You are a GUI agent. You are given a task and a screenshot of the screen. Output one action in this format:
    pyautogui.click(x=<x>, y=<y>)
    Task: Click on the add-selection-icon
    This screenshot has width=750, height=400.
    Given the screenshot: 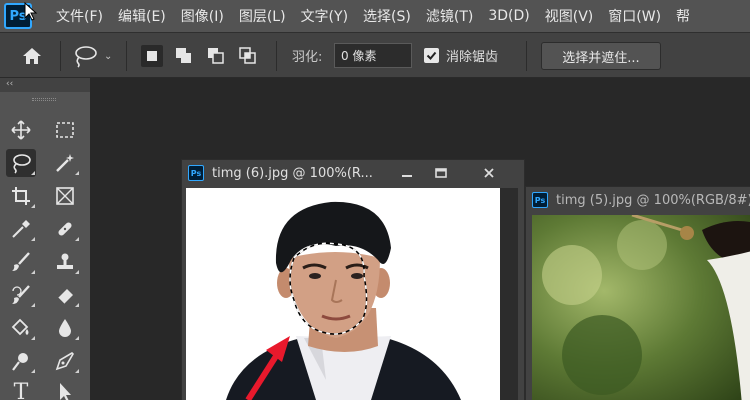 What is the action you would take?
    pyautogui.click(x=183, y=55)
    